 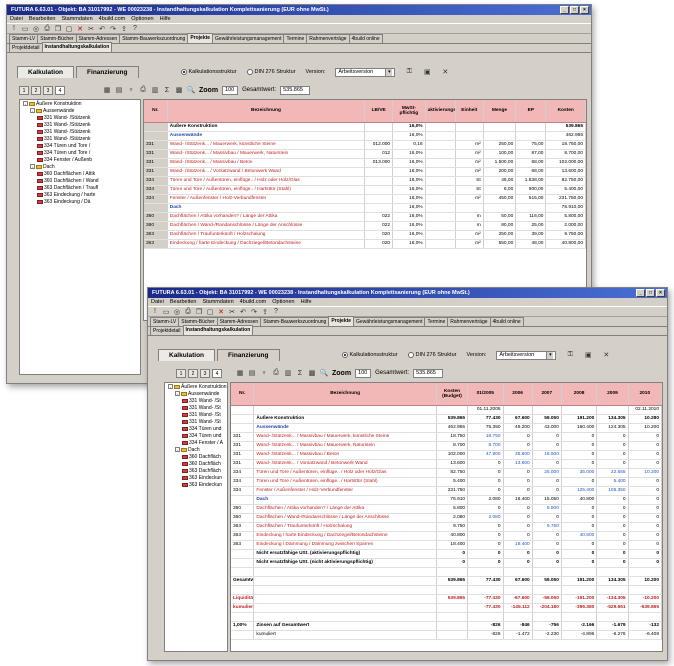 I want to click on column-header: aktivierungspfl., so click(x=440, y=111).